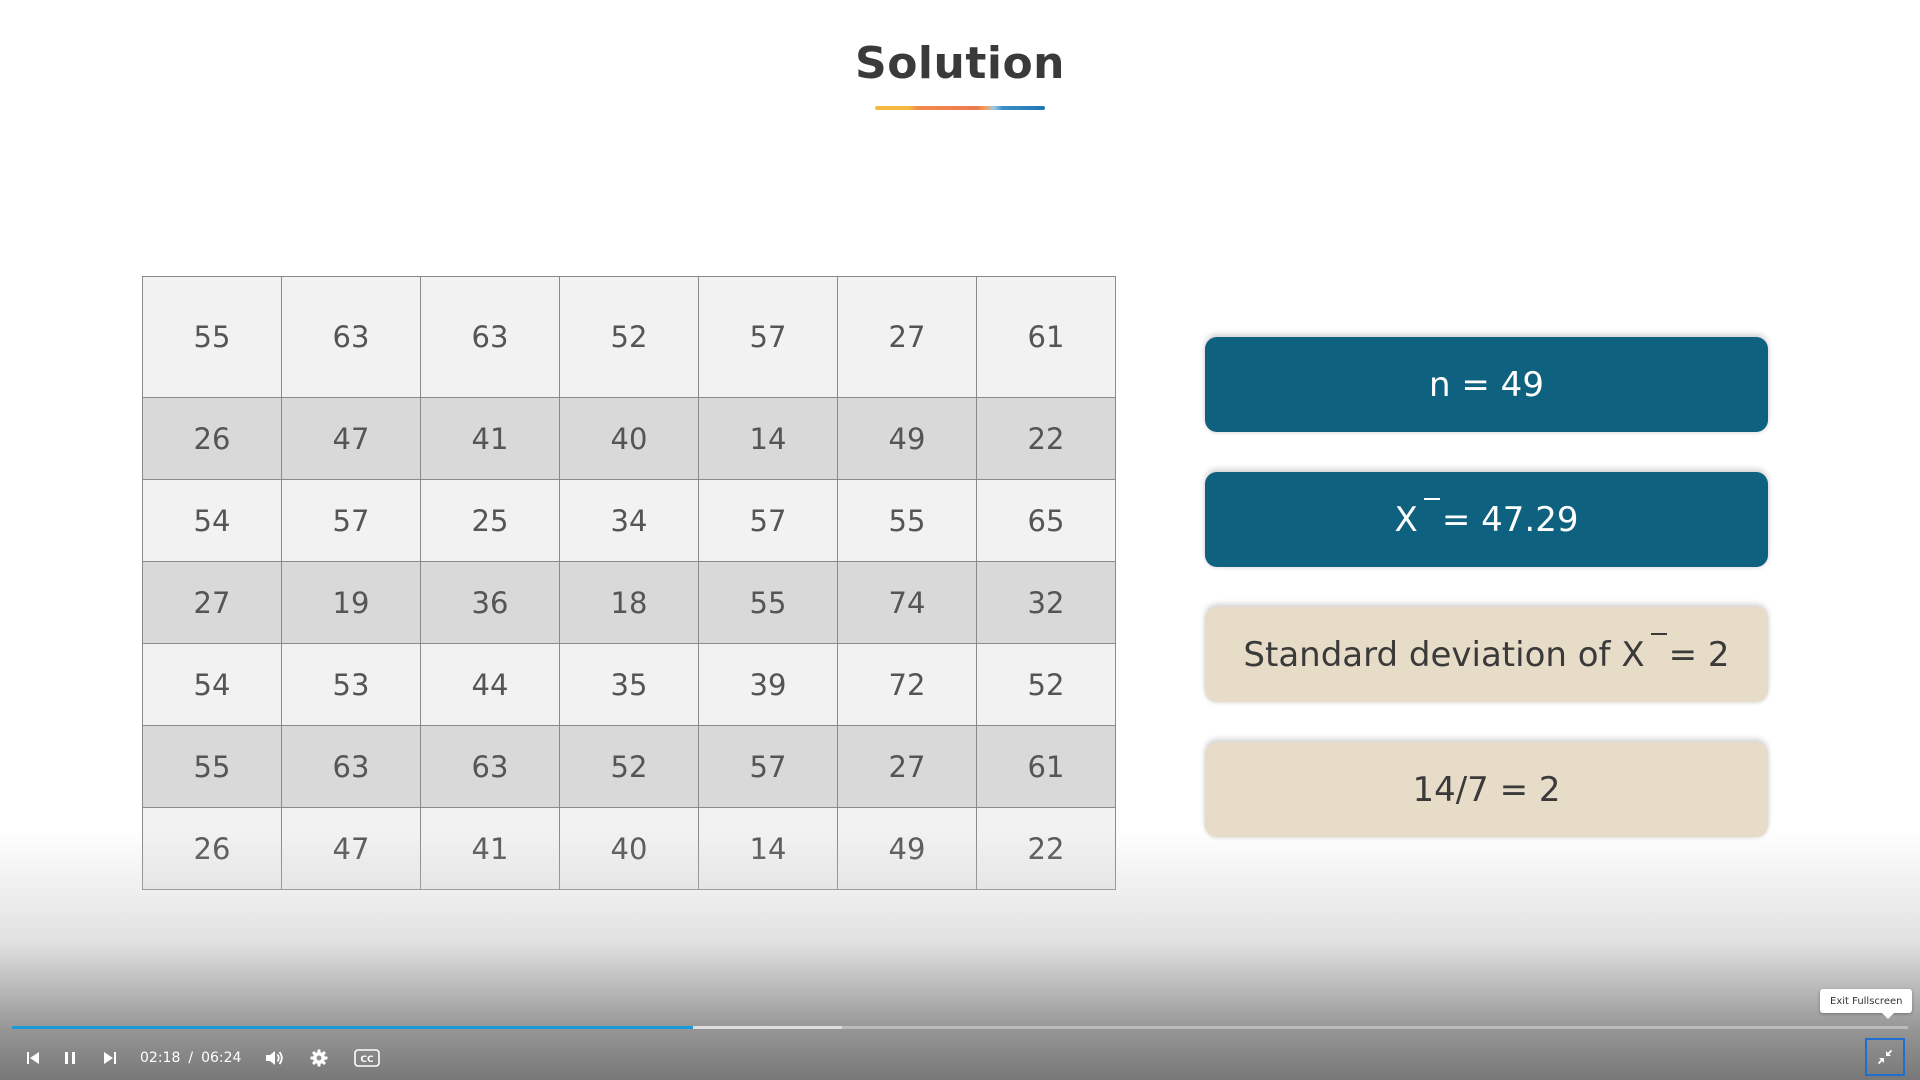 This screenshot has height=1080, width=1920. Describe the element at coordinates (351, 684) in the screenshot. I see `table-cell: 53` at that location.